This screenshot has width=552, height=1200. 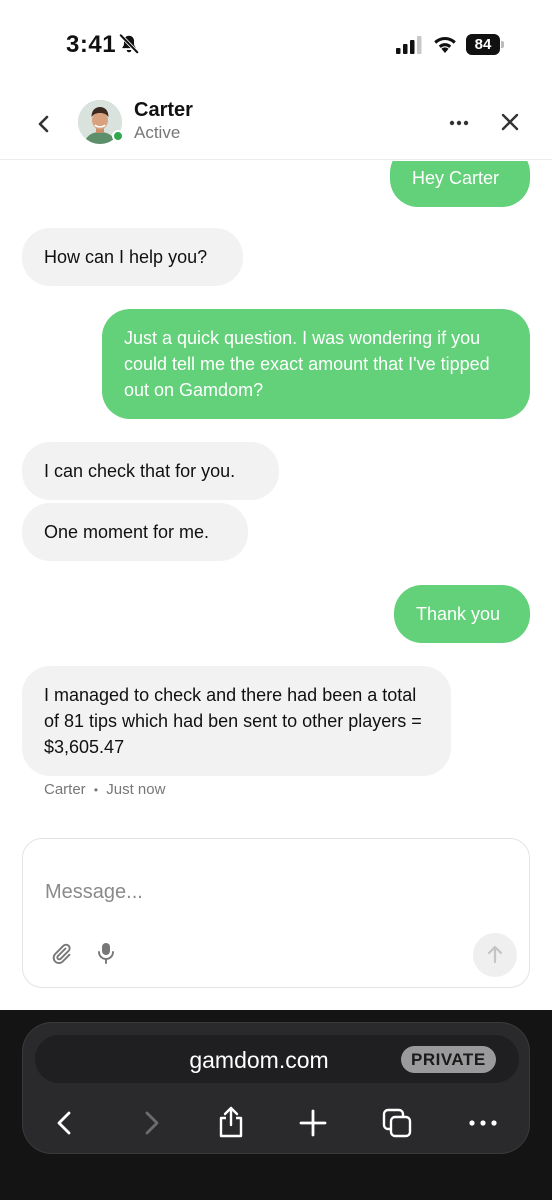 I want to click on message-author: Carter, so click(x=65, y=789).